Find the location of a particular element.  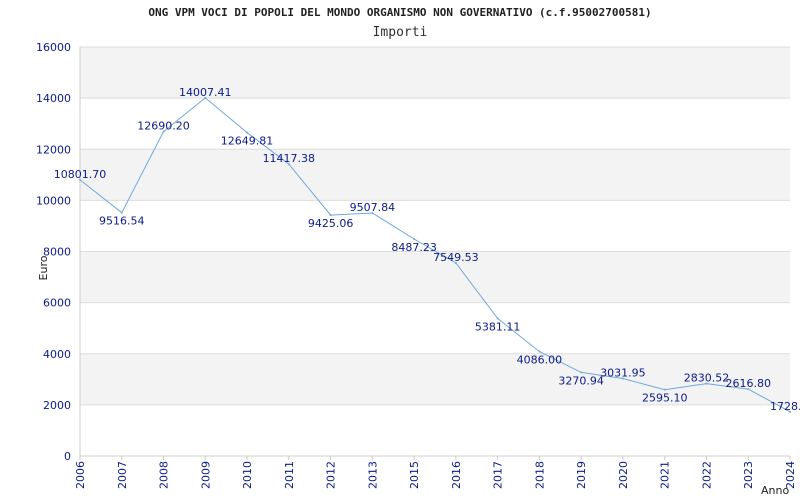

data-label: 3270.94 is located at coordinates (581, 380).